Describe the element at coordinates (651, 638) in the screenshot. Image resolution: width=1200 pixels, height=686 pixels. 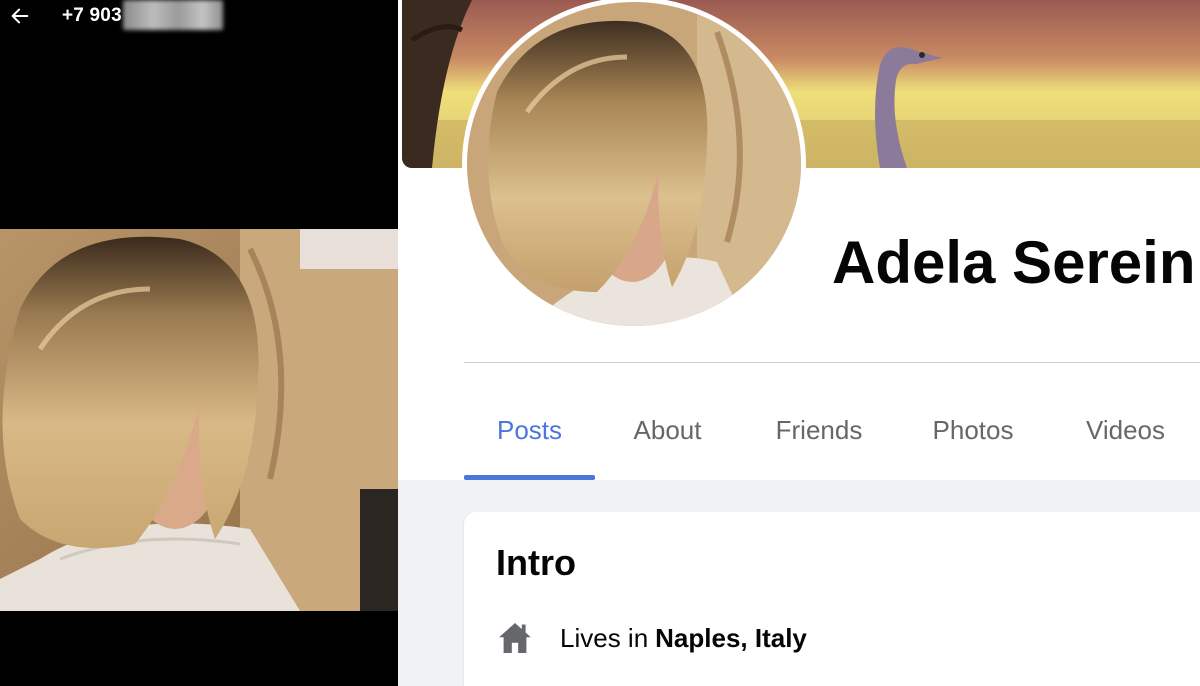
I see `intro-lives-in: Lives in Naples, Italy` at that location.